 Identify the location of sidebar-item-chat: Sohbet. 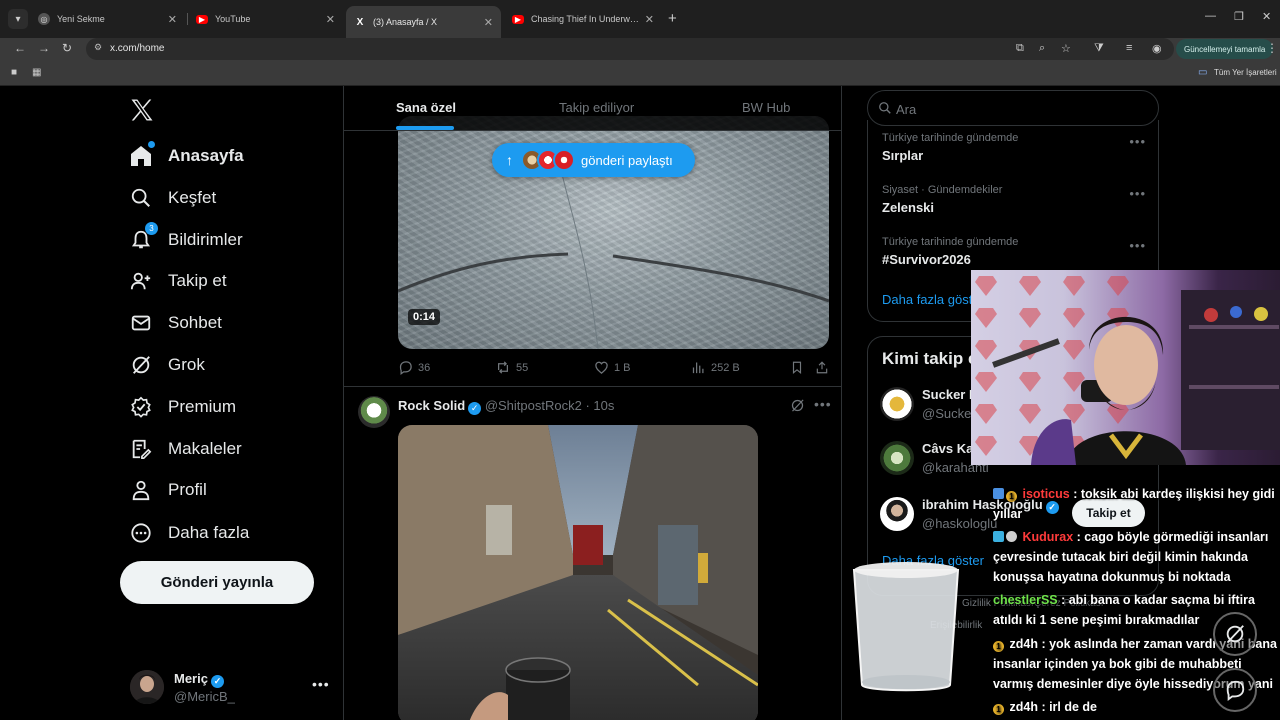
(175, 323).